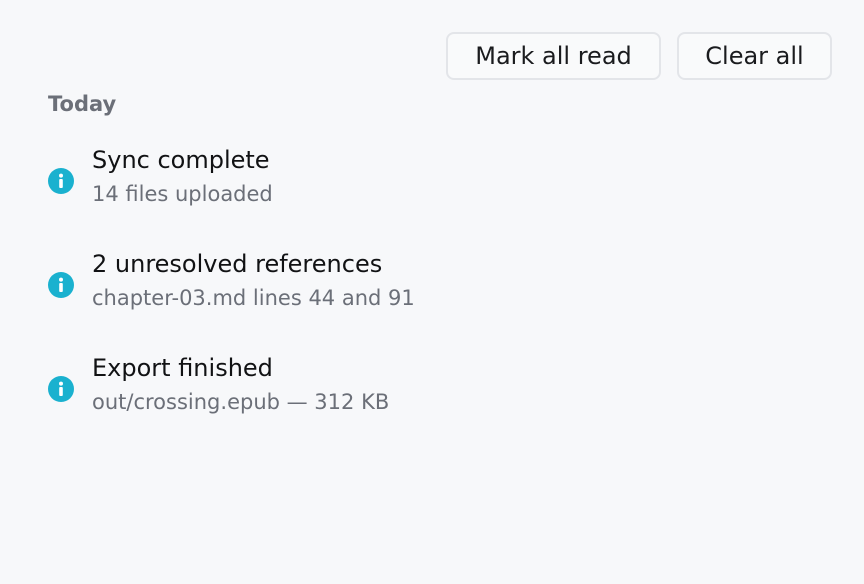  I want to click on notification-title: 2 unresolved references, so click(237, 264).